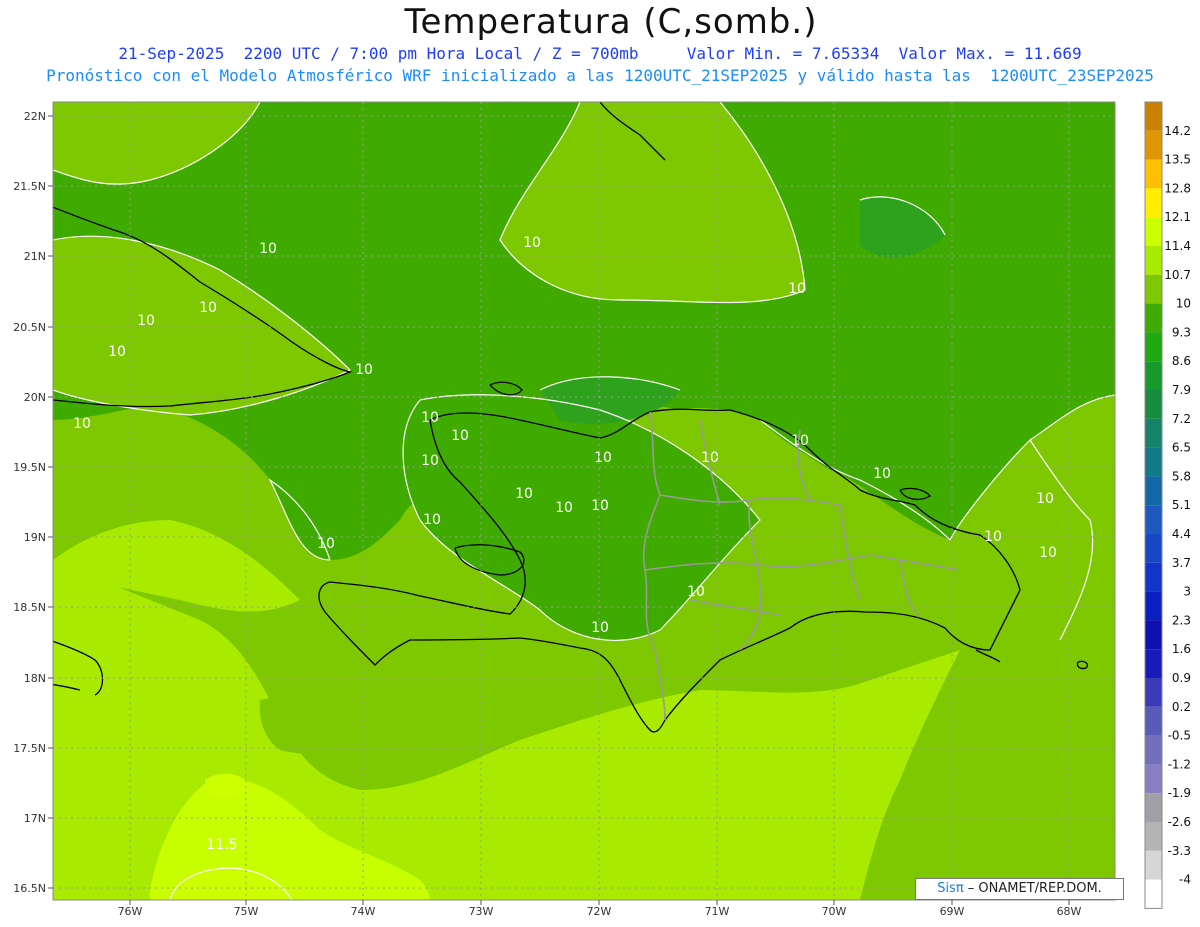 This screenshot has height=927, width=1200. I want to click on colorbar-label: -3.3, so click(1179, 851).